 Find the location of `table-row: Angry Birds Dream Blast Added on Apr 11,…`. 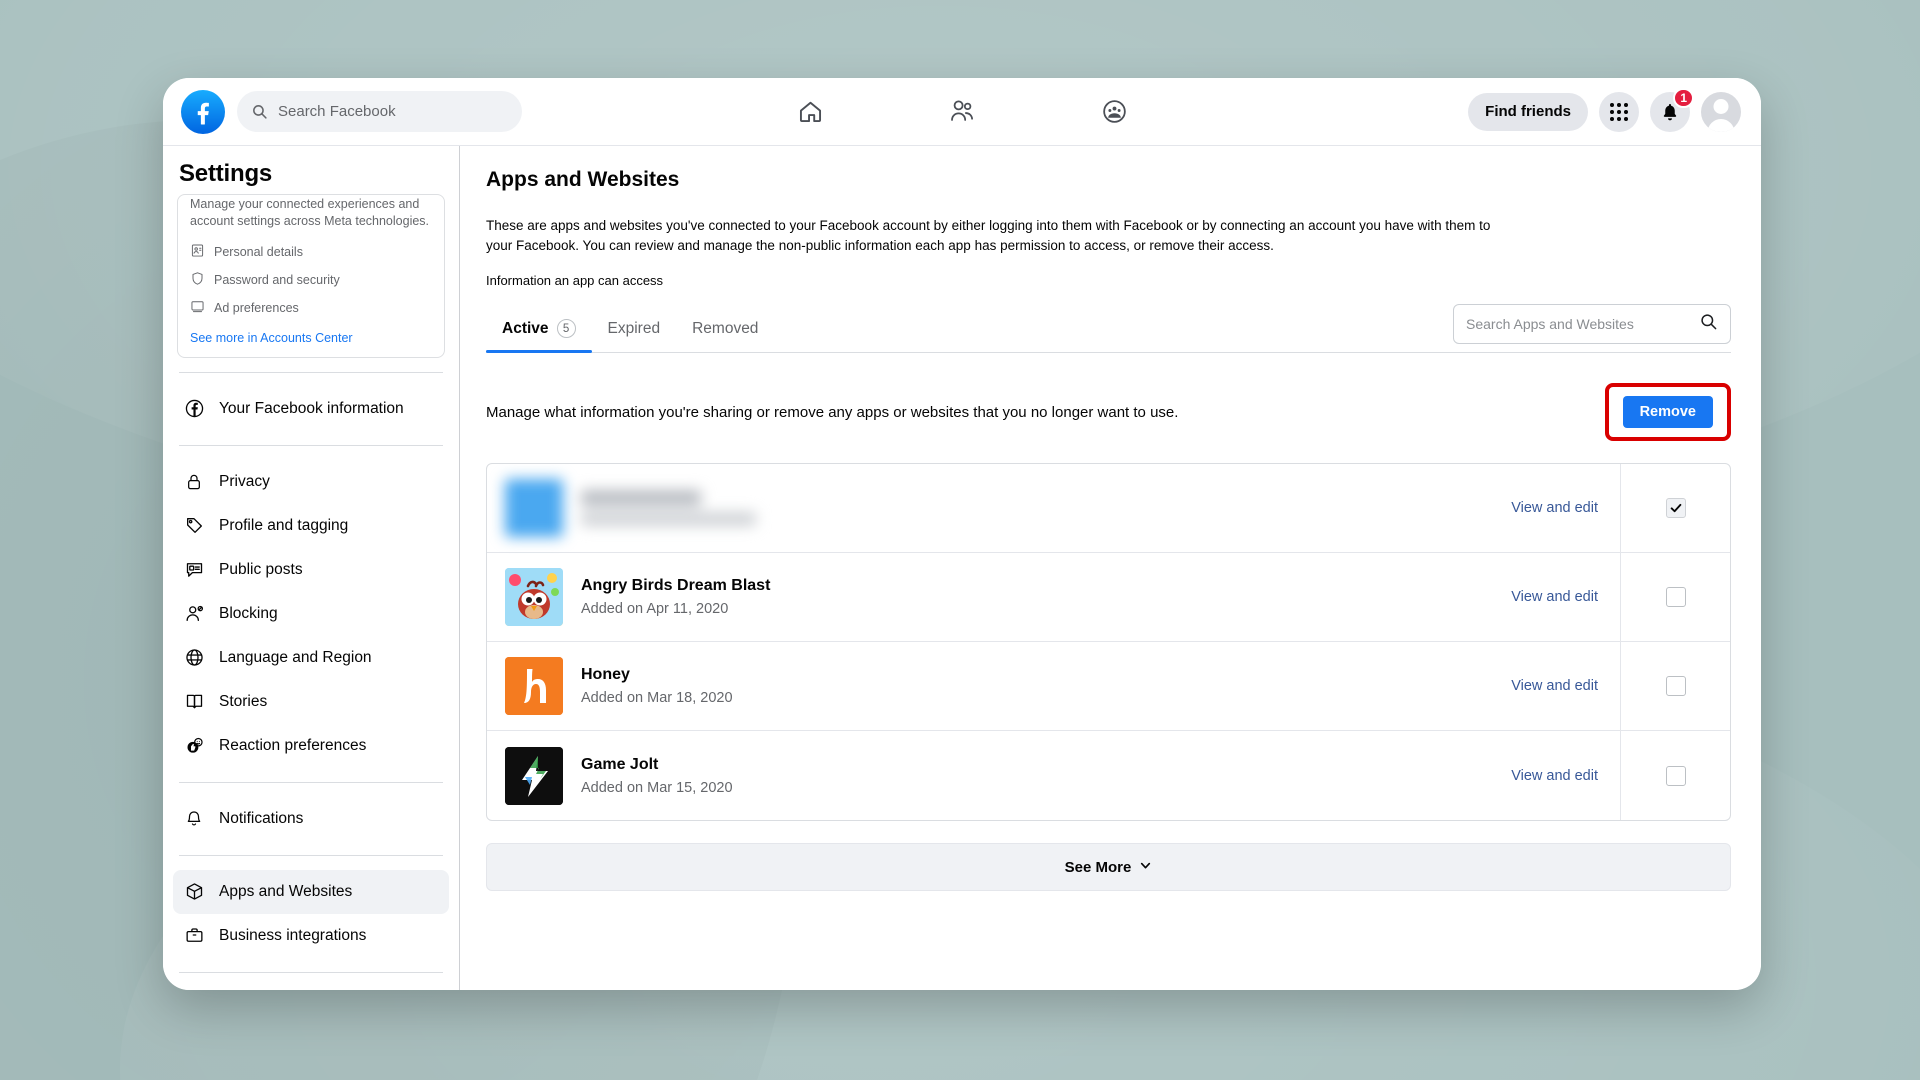

table-row: Angry Birds Dream Blast Added on Apr 11,… is located at coordinates (1108, 598).